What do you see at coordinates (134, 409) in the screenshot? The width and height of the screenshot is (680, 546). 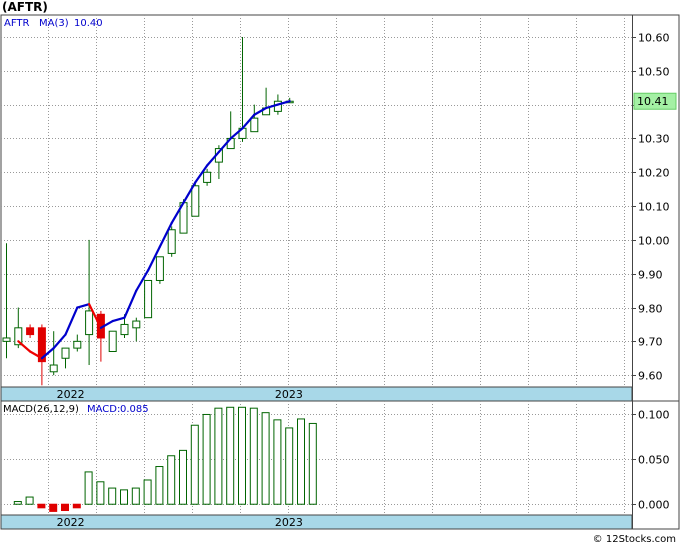 I see `legend-macd-value: 0.085` at bounding box center [134, 409].